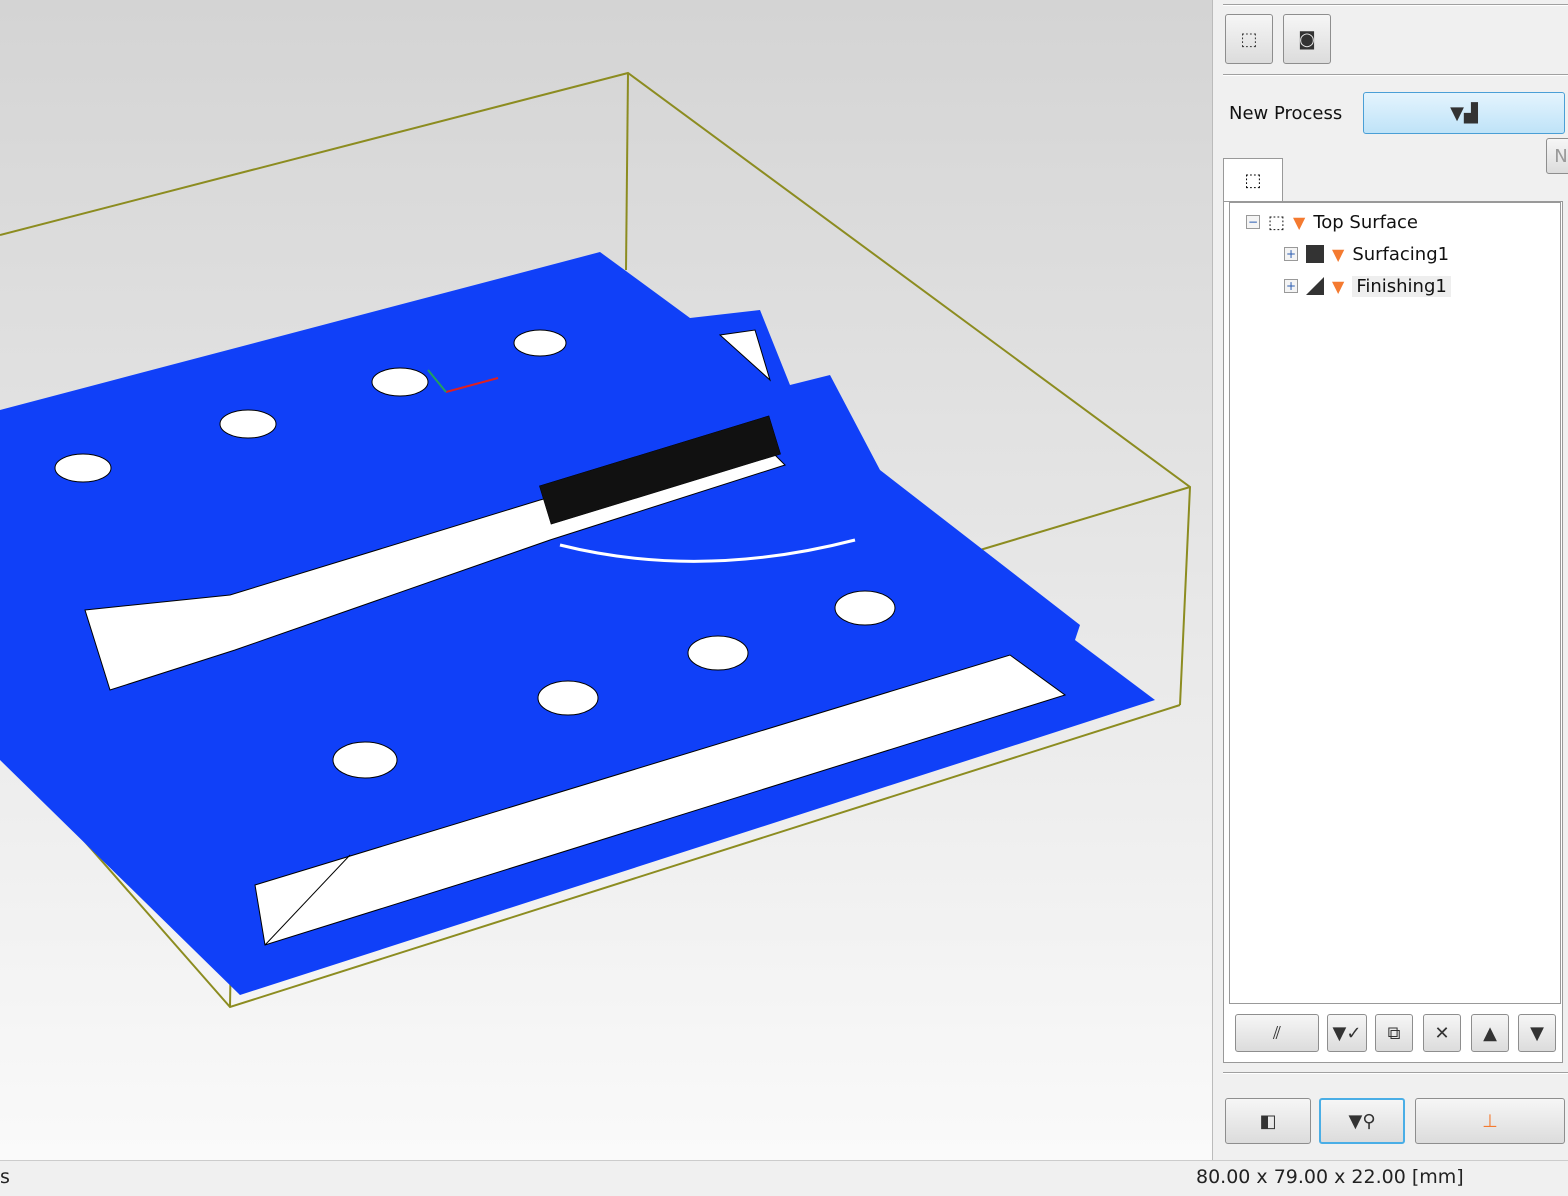  Describe the element at coordinates (1401, 254) in the screenshot. I see `node-label: Surfacing1` at that location.